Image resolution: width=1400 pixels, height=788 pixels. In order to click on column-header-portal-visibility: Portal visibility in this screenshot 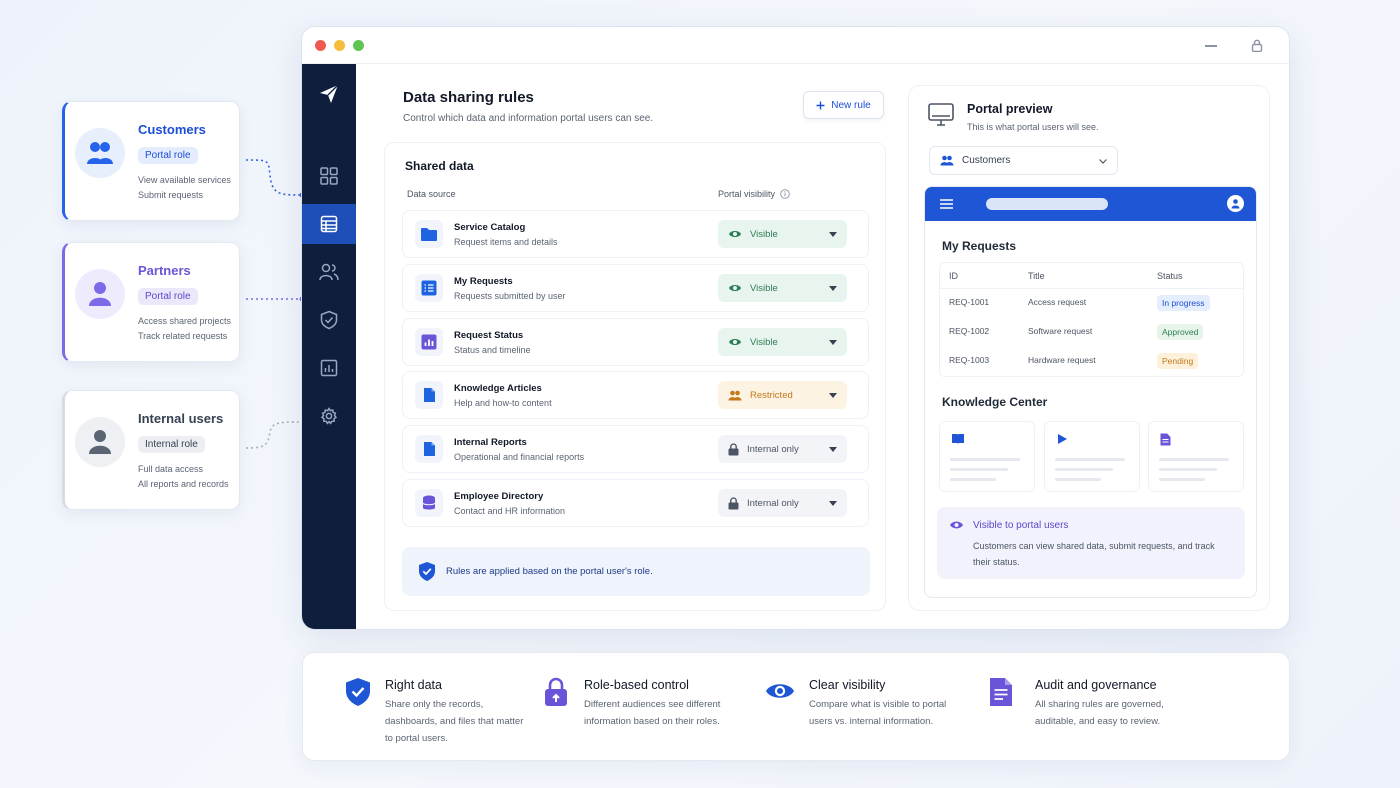, I will do `click(754, 194)`.